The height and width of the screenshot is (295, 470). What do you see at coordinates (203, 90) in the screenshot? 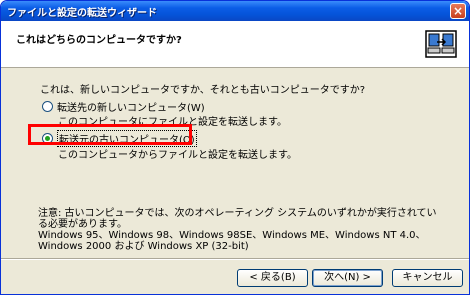
I see `question-text: これは、新しいコンピュータですか、それとも古いコンピュータですか?` at bounding box center [203, 90].